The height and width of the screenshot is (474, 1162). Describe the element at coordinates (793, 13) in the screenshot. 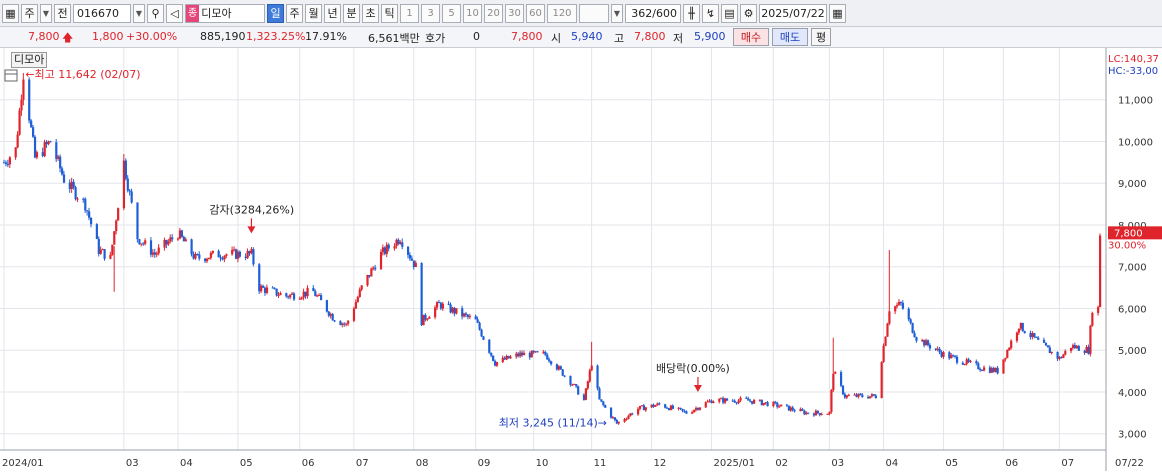

I see `date-input: 2025/07/22` at that location.